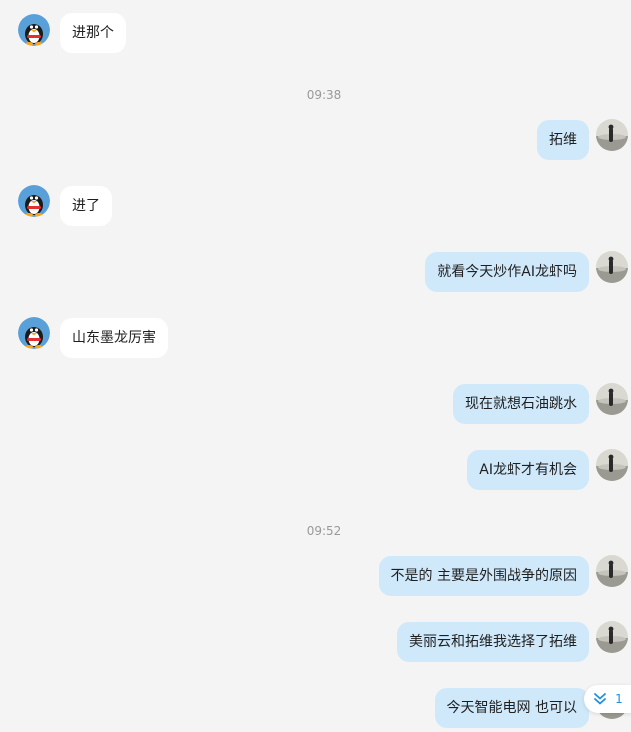 The height and width of the screenshot is (732, 631). I want to click on message-bubble-incoming: 进那个, so click(93, 33).